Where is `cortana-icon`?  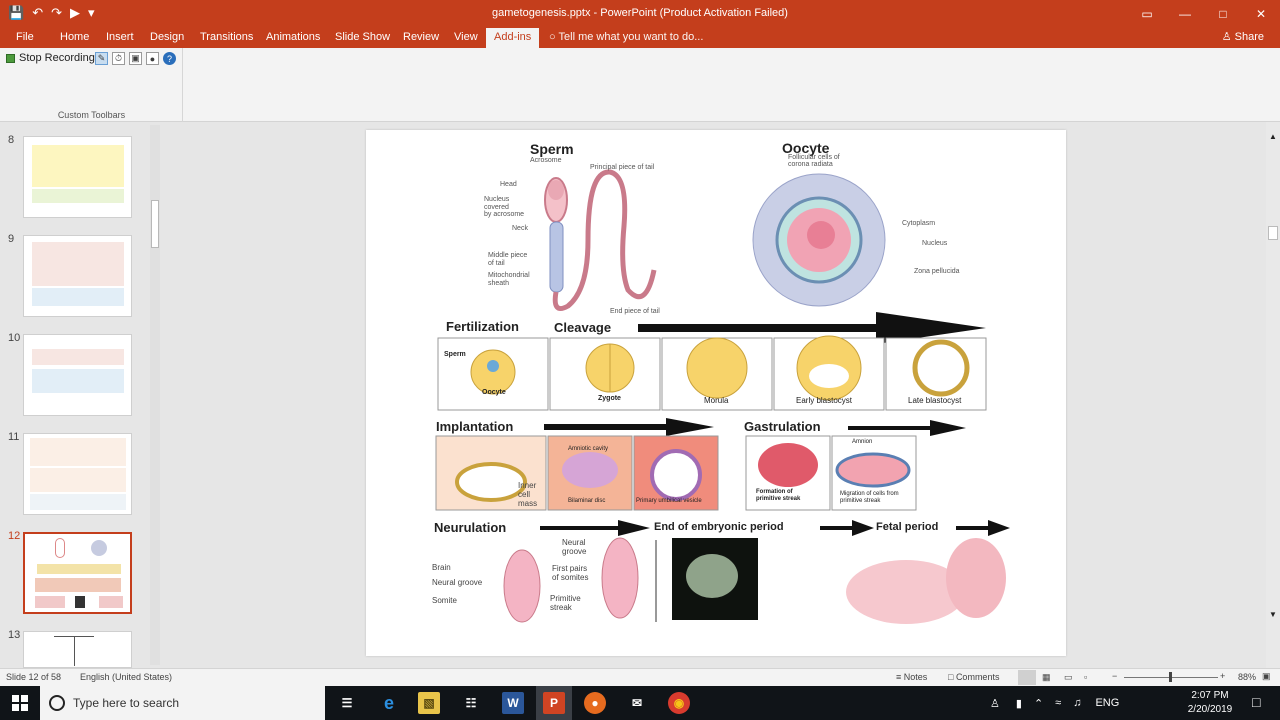 cortana-icon is located at coordinates (57, 703).